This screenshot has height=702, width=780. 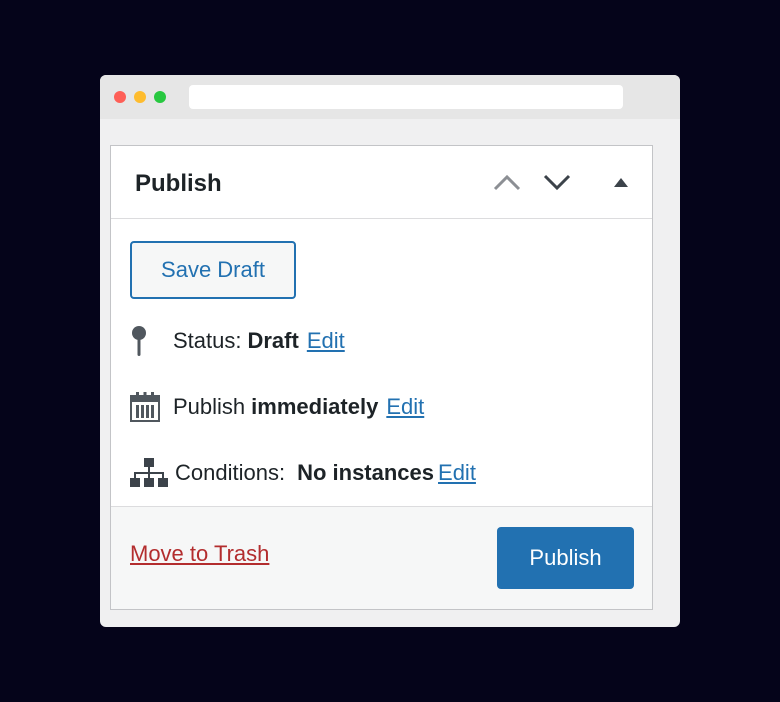 What do you see at coordinates (273, 340) in the screenshot?
I see `status-value: Draft` at bounding box center [273, 340].